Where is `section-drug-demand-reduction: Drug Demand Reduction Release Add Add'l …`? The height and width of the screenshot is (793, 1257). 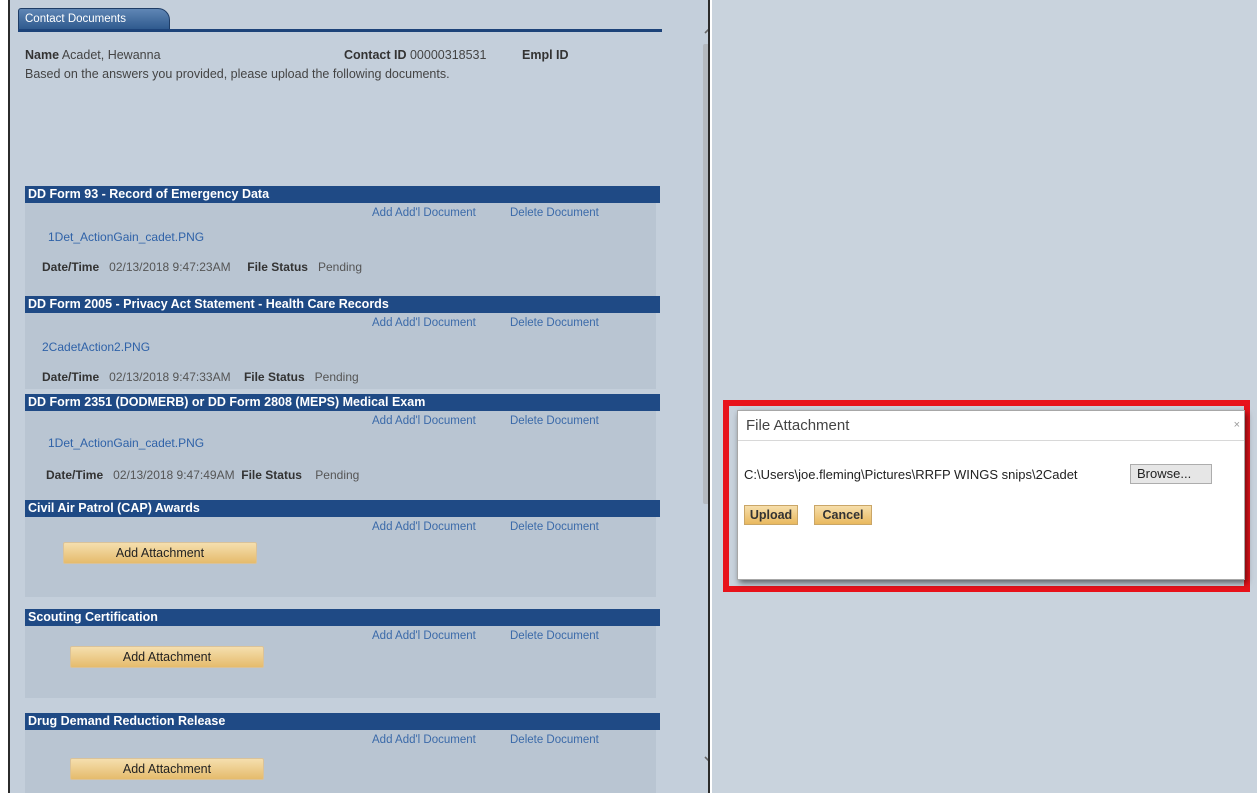
section-drug-demand-reduction: Drug Demand Reduction Release Add Add'l … is located at coordinates (342, 753).